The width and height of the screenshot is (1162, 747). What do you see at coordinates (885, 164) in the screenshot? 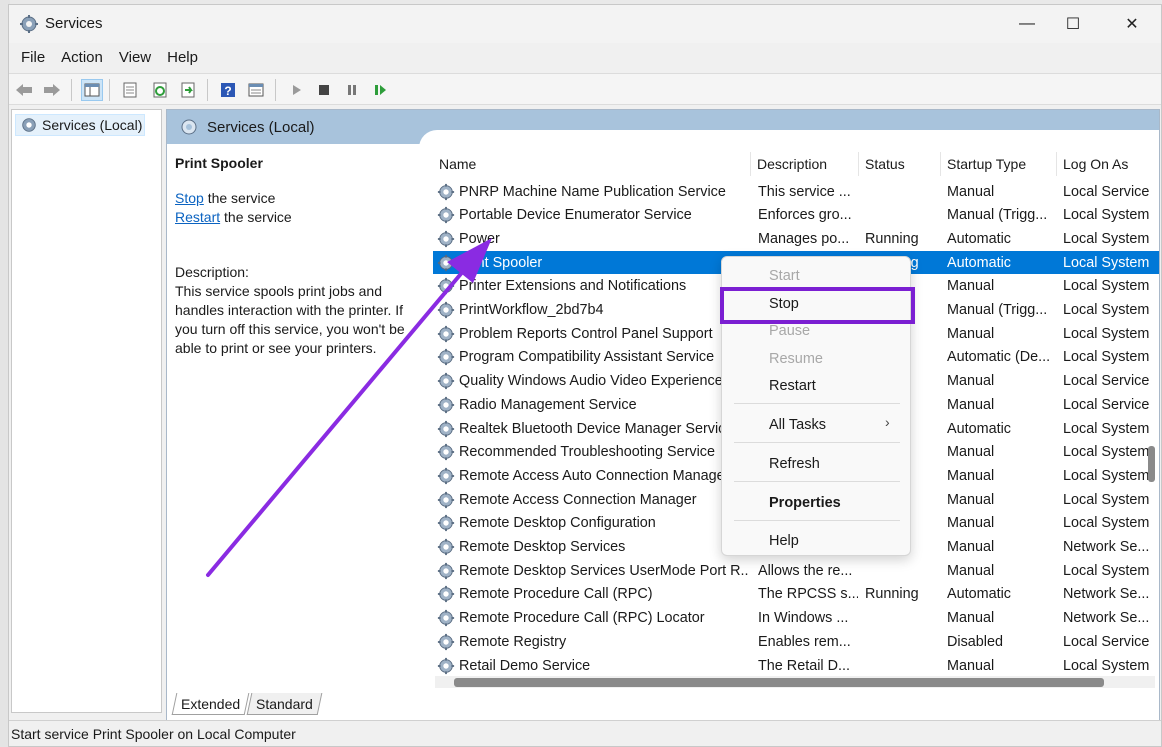
I see `column-header-label: Status` at bounding box center [885, 164].